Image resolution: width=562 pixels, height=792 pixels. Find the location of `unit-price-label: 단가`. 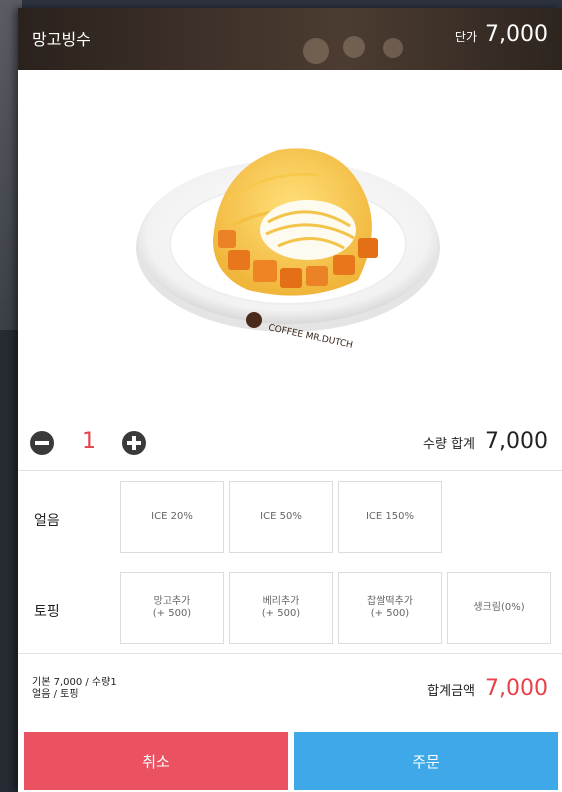

unit-price-label: 단가 is located at coordinates (466, 37).